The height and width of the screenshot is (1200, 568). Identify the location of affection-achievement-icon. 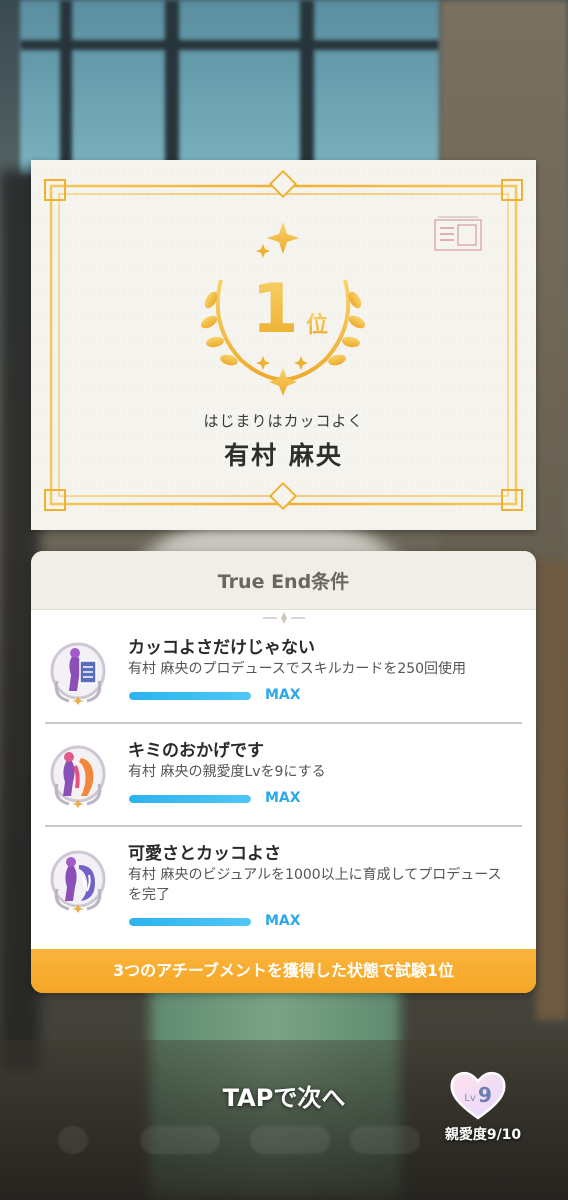
(78, 776).